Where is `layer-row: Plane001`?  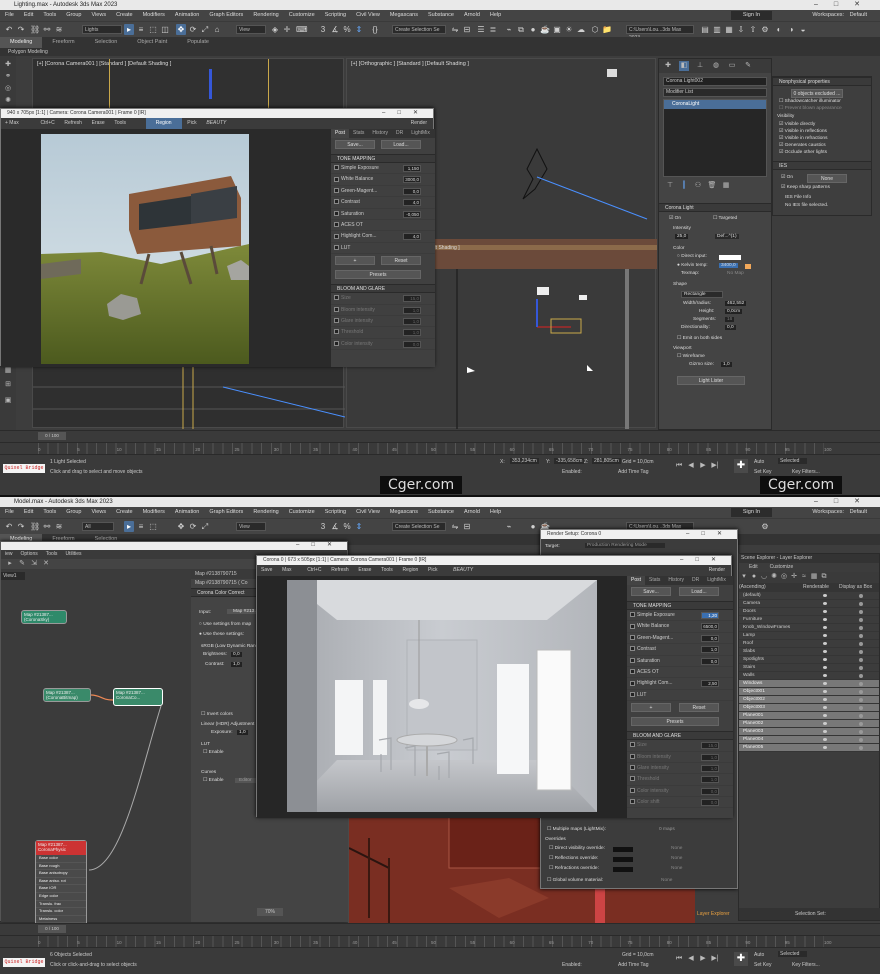
layer-row: Plane001 is located at coordinates (809, 716).